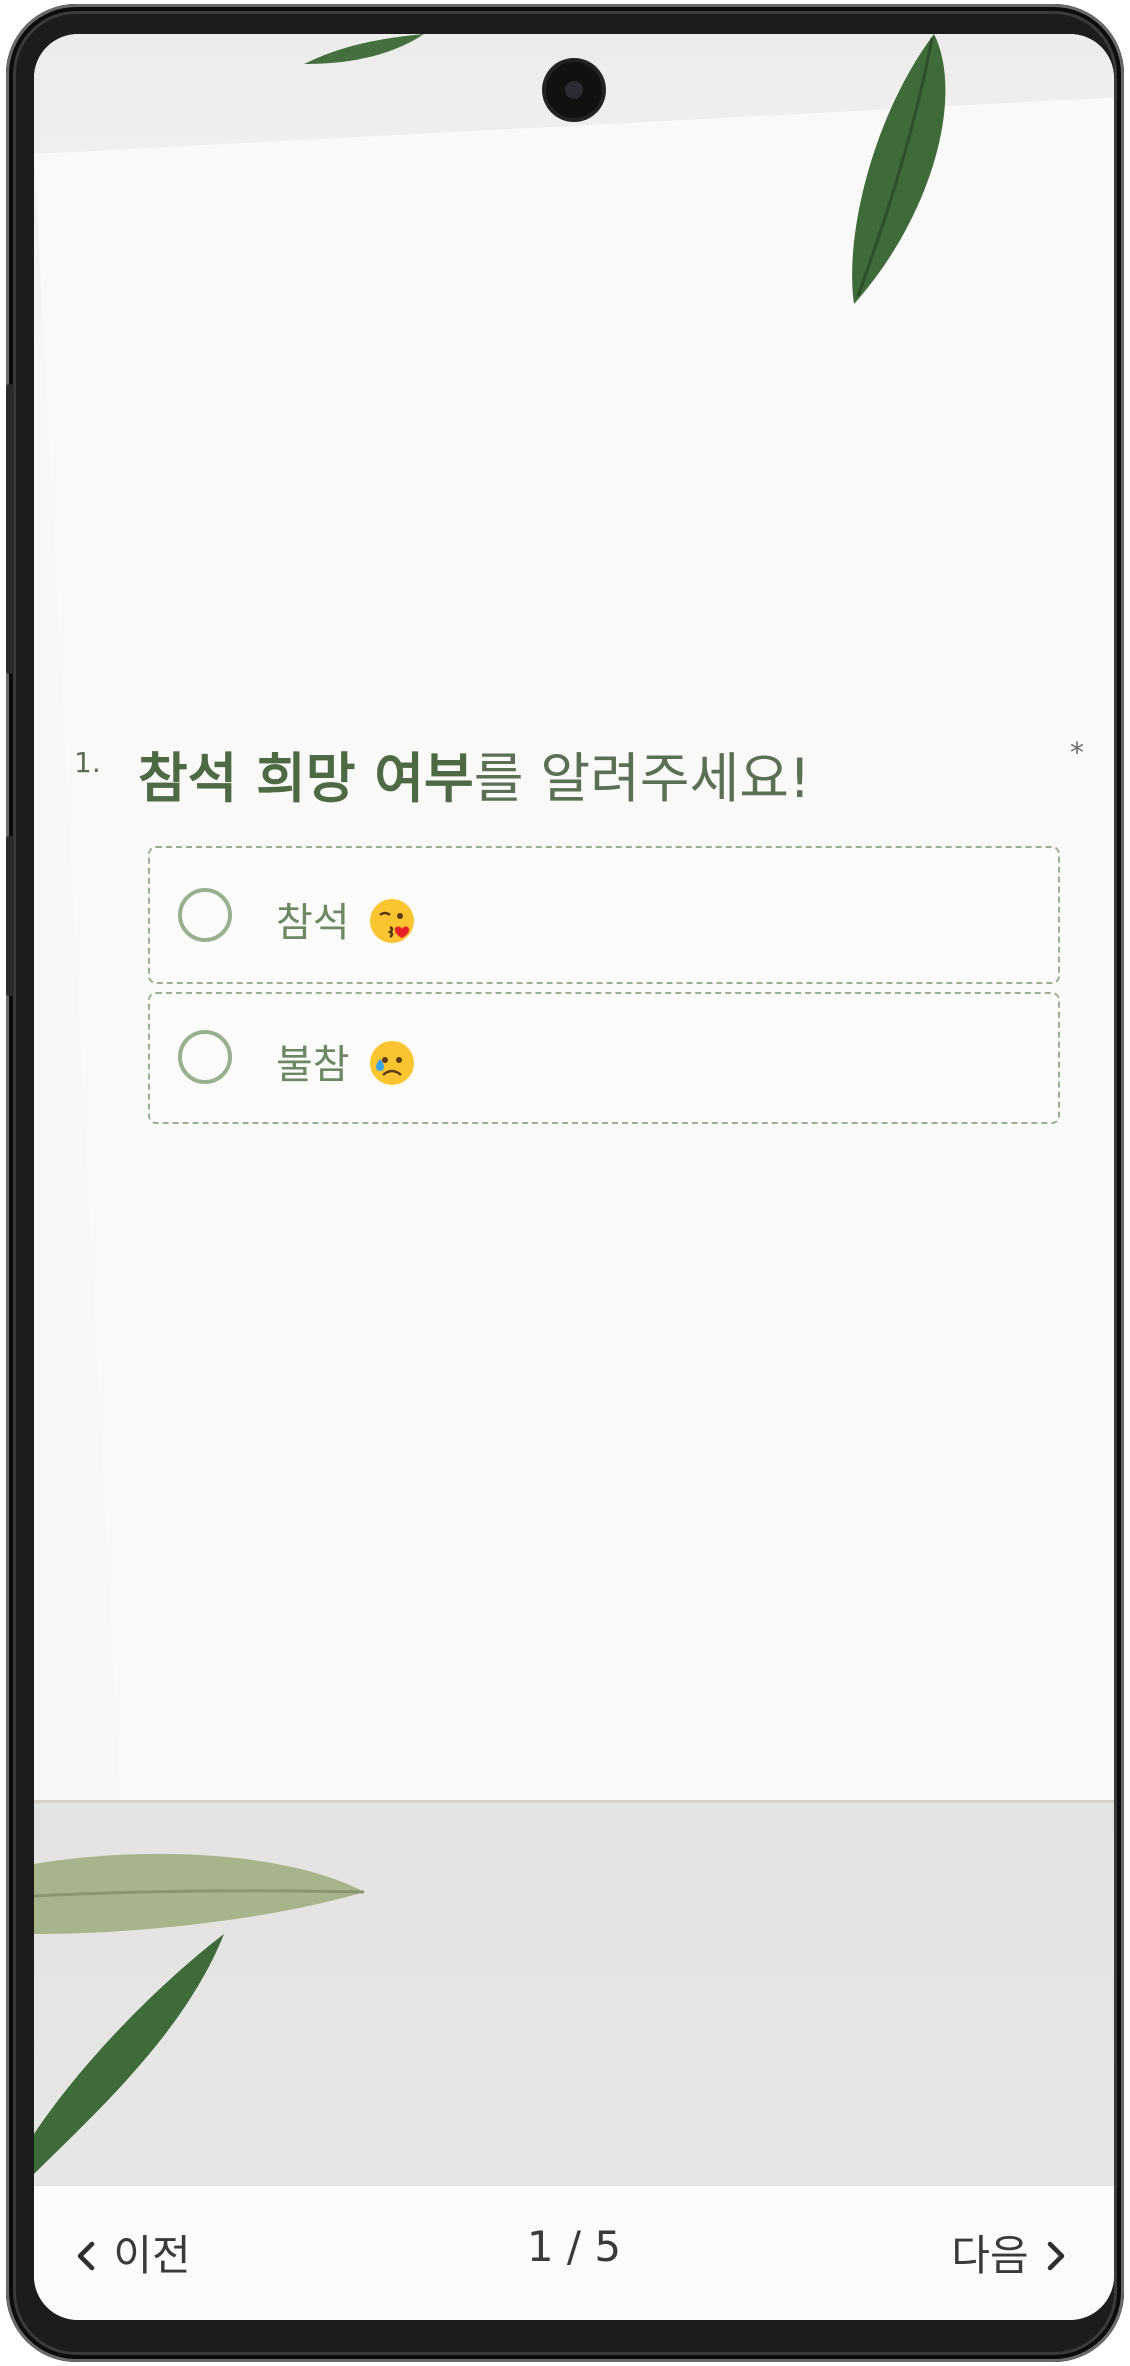 The width and height of the screenshot is (1130, 2366). Describe the element at coordinates (990, 2255) in the screenshot. I see `next-label: 다음` at that location.